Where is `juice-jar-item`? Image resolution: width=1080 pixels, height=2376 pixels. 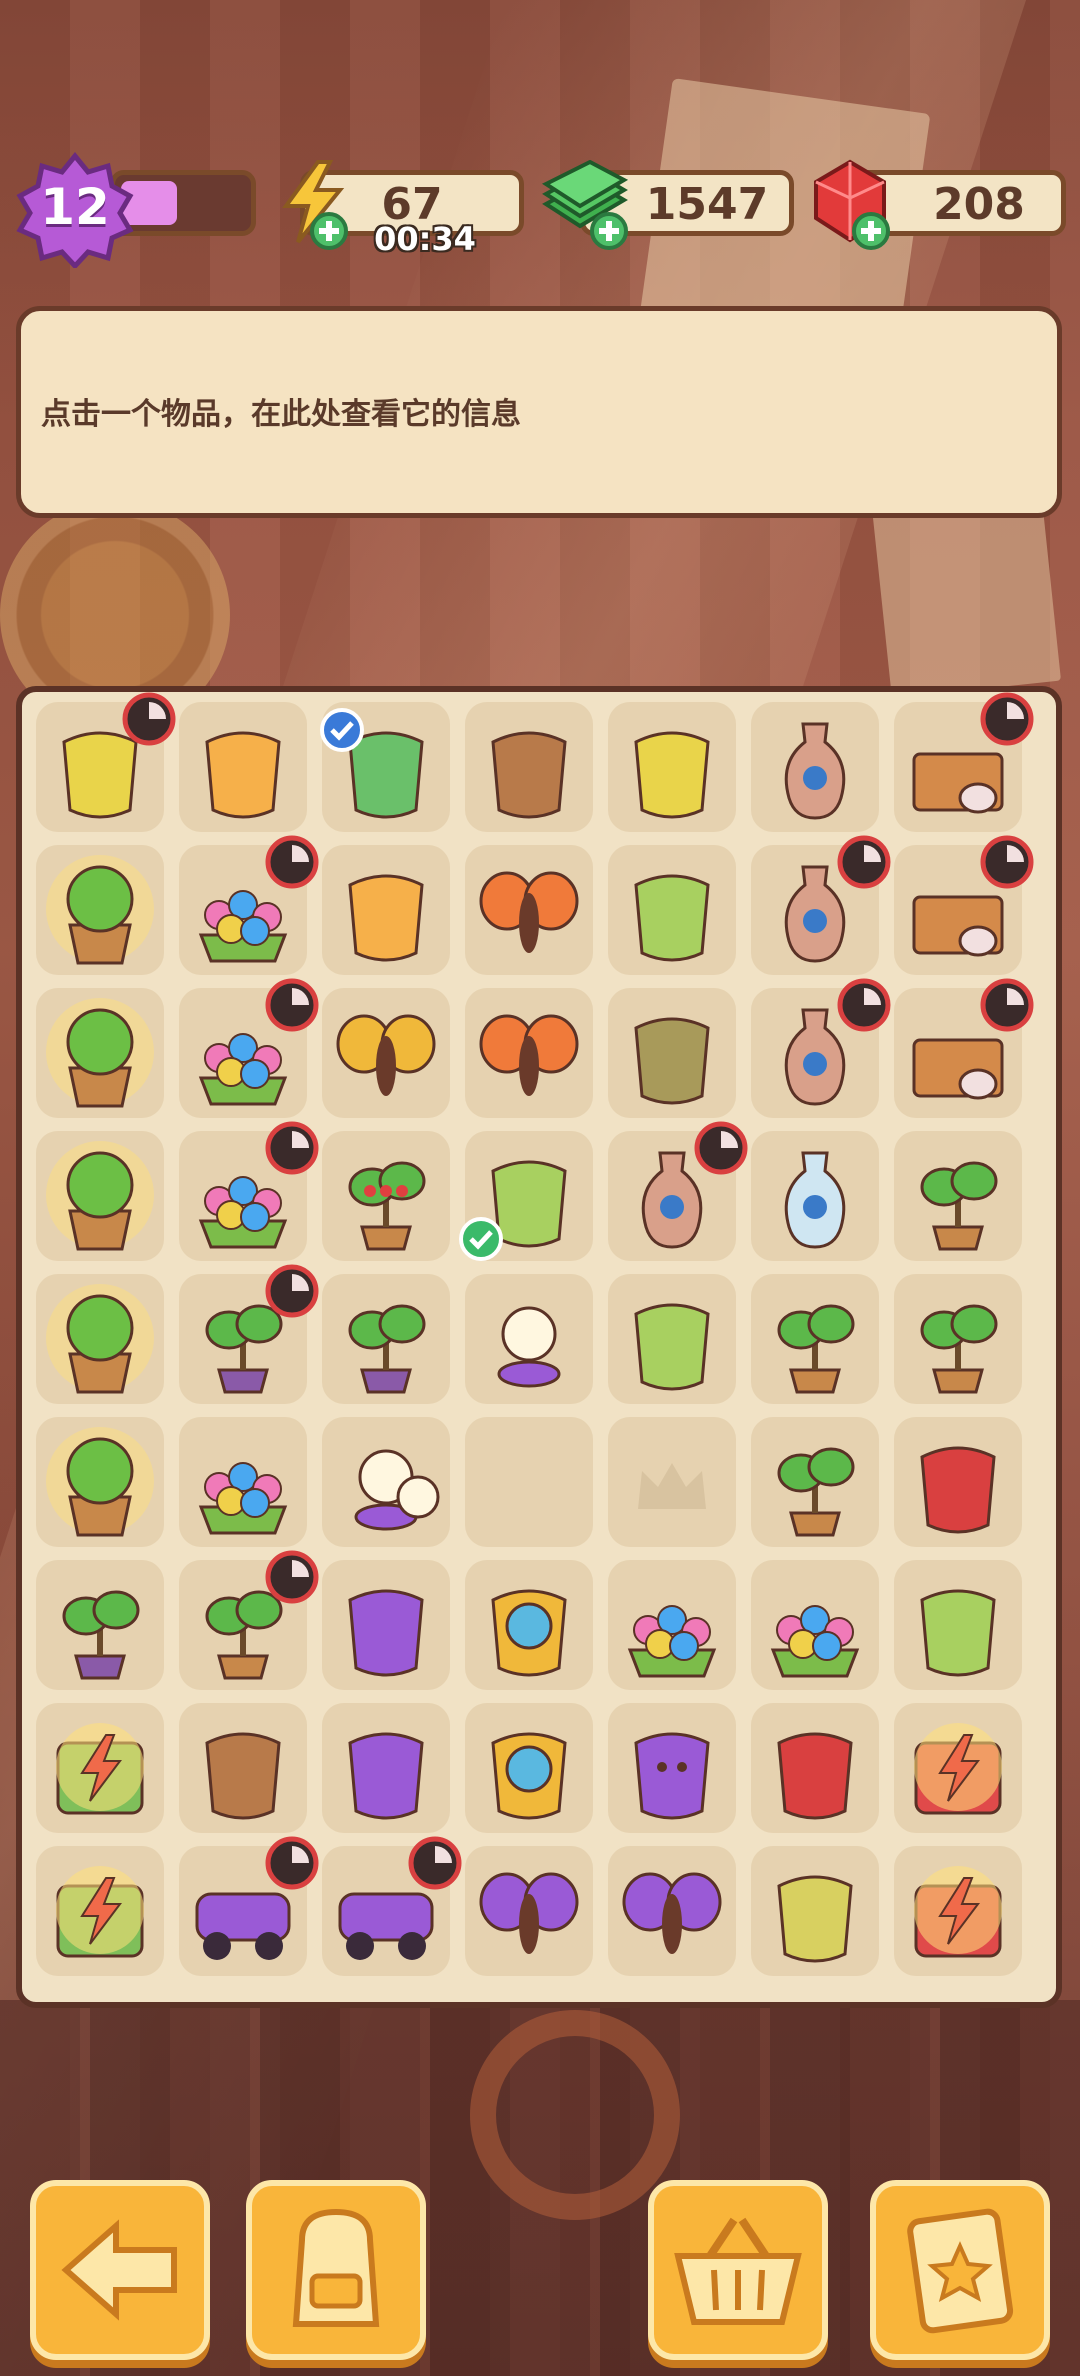
juice-jar-item is located at coordinates (386, 910).